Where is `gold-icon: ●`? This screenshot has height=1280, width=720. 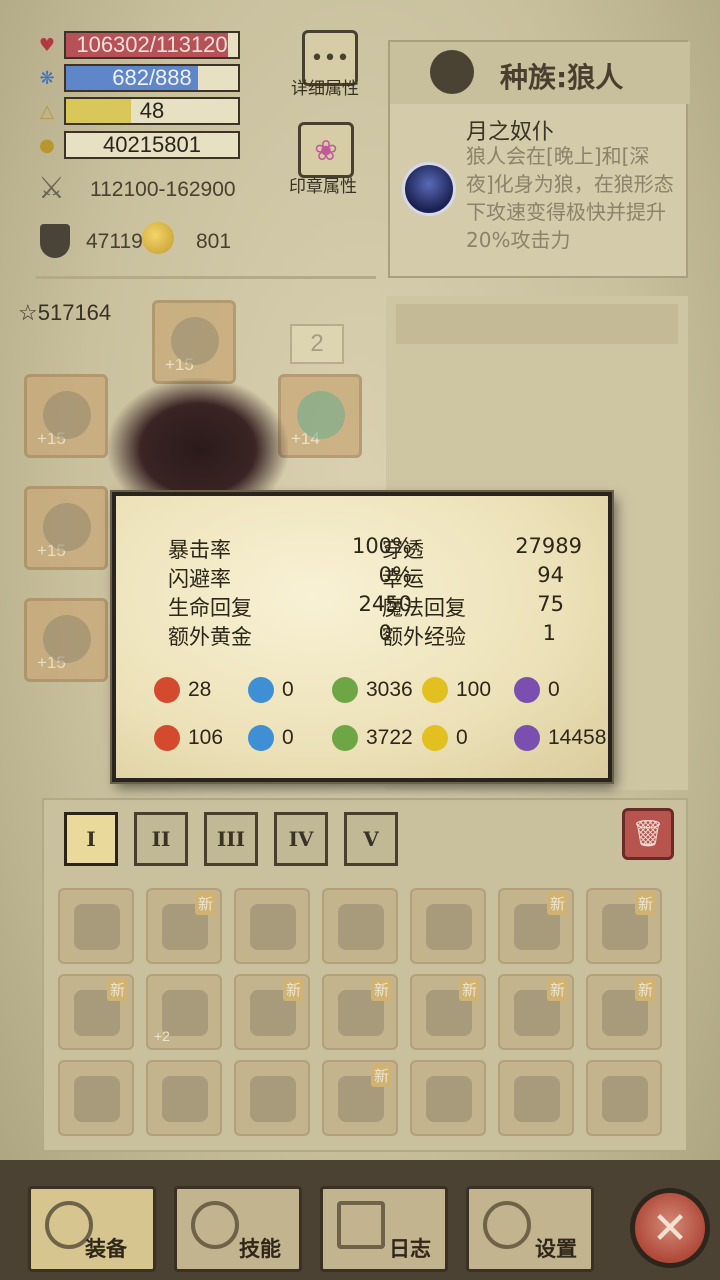 gold-icon: ● is located at coordinates (47, 145).